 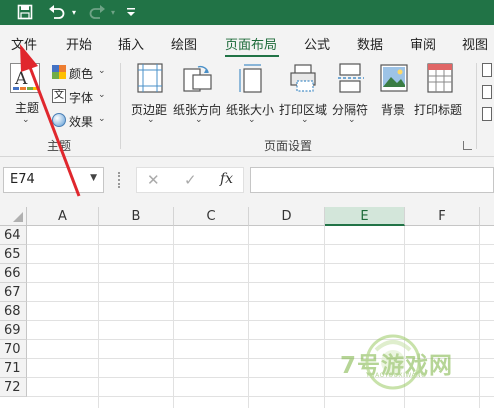 What do you see at coordinates (13, 292) in the screenshot?
I see `row-header: 67` at bounding box center [13, 292].